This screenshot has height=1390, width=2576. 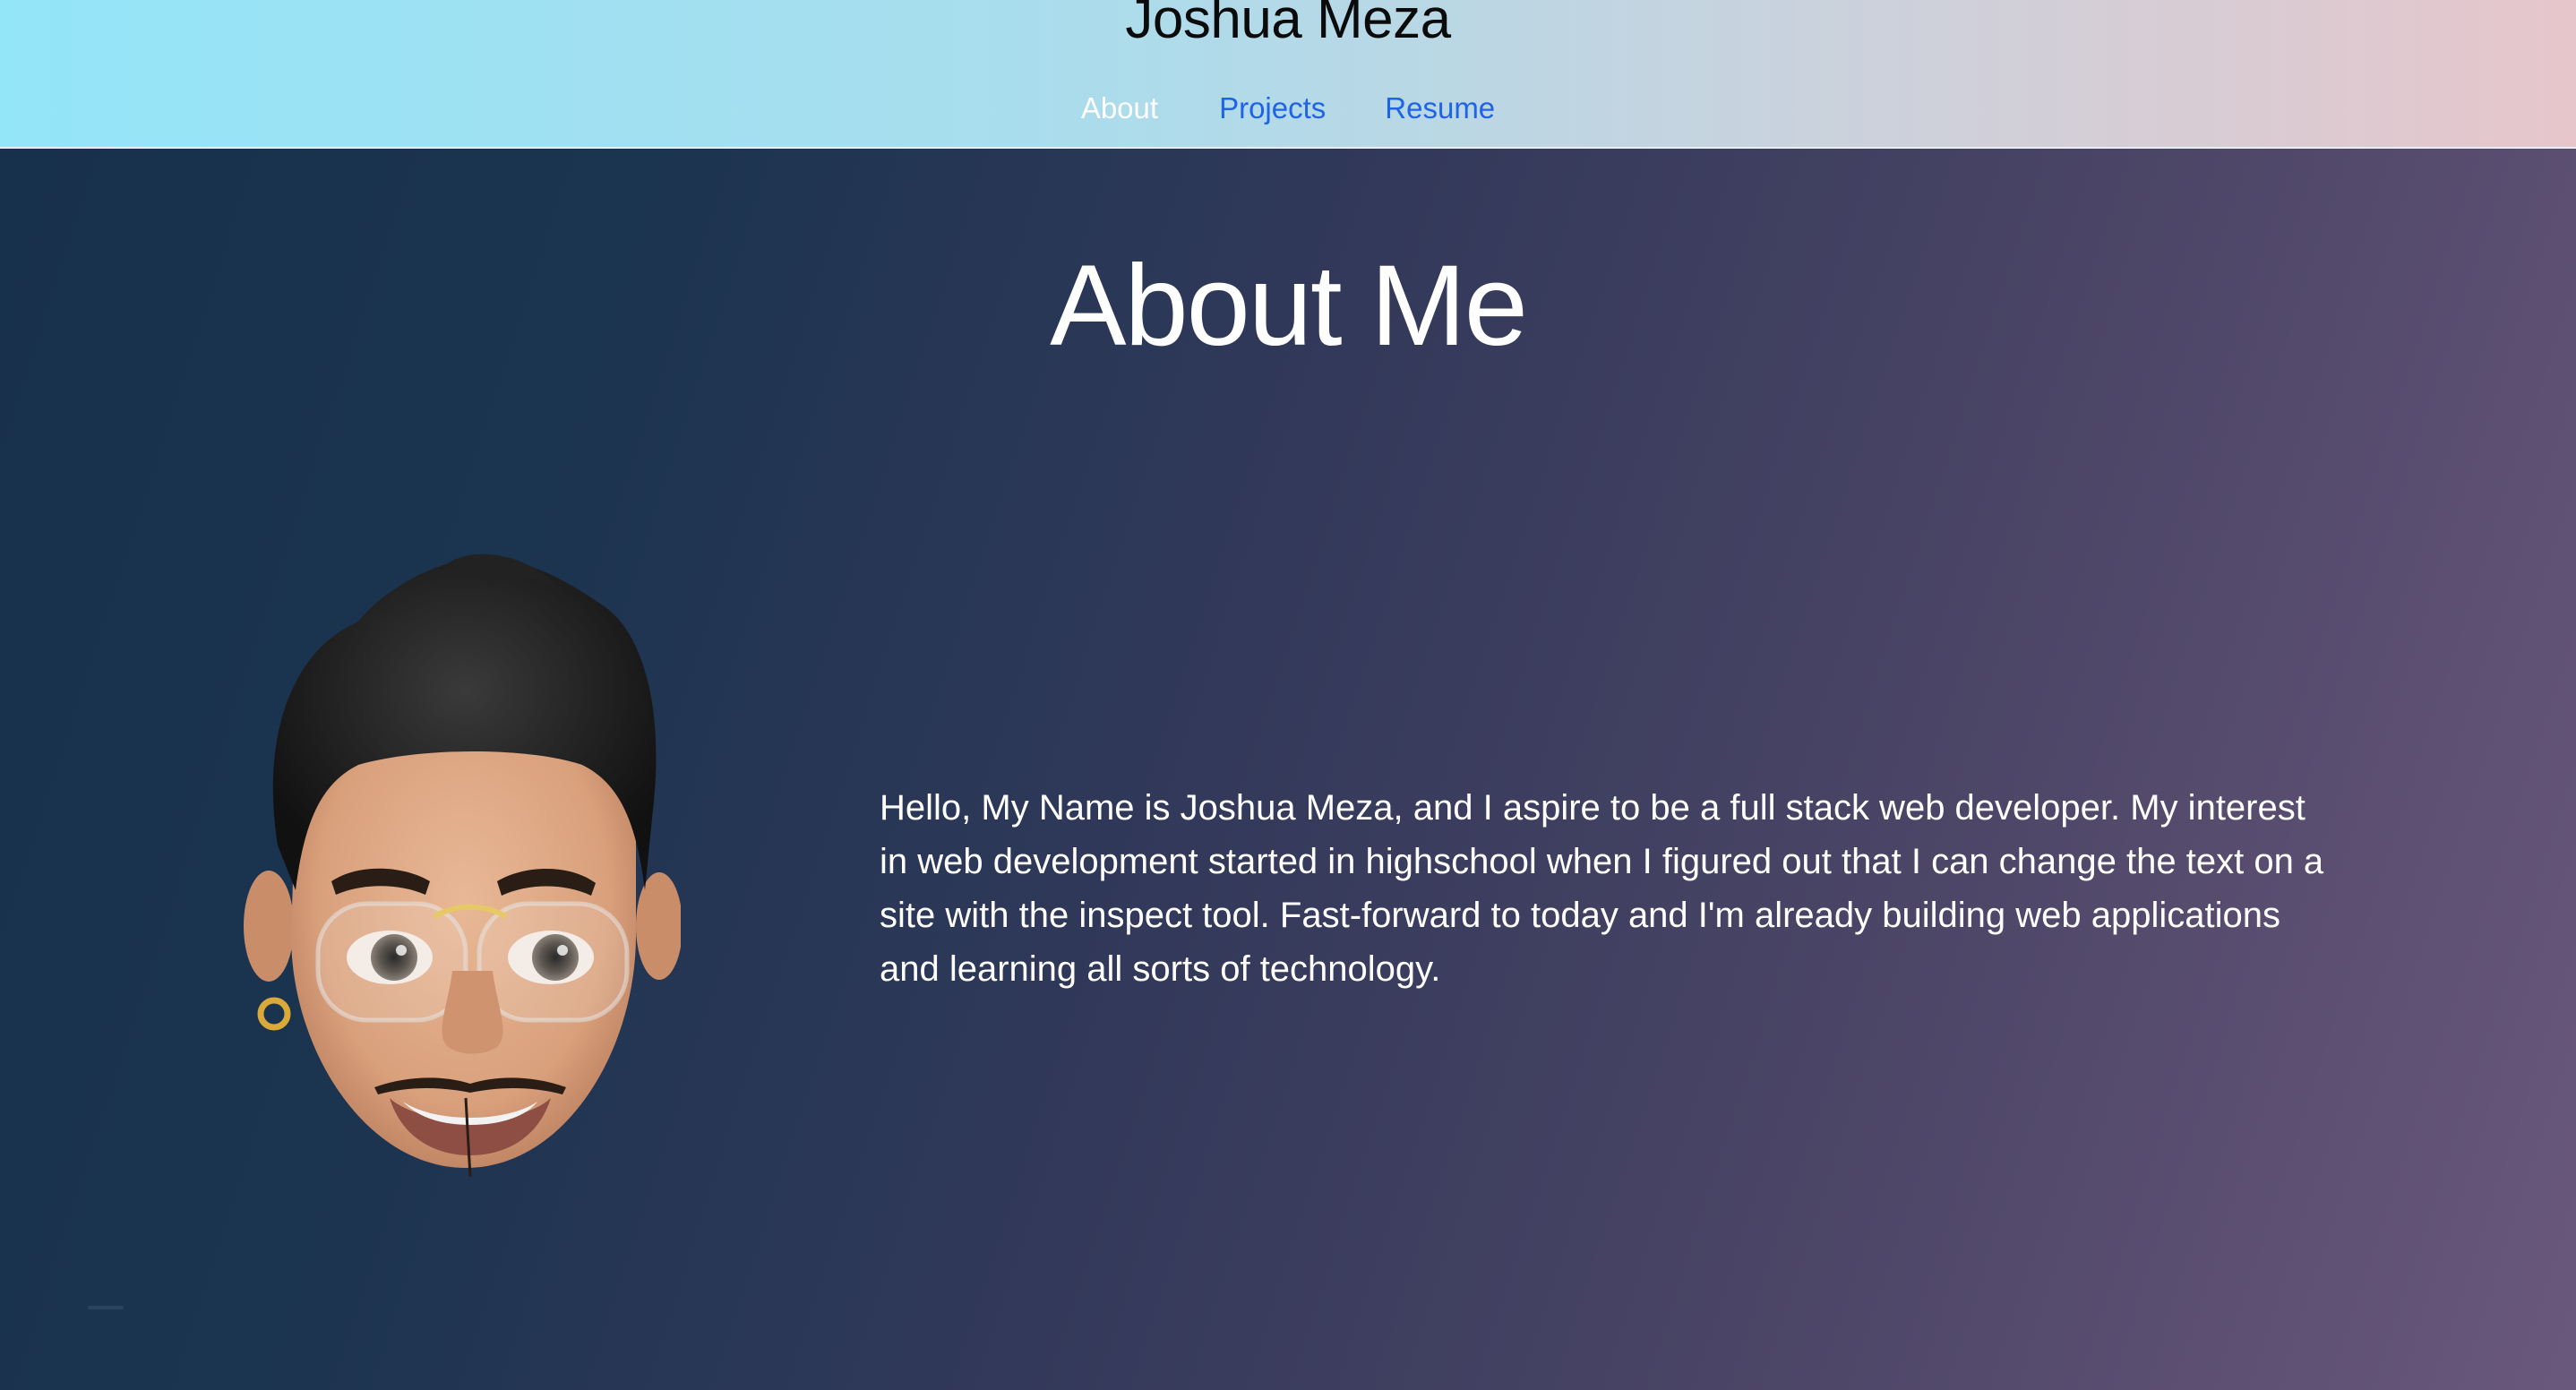 What do you see at coordinates (462, 865) in the screenshot?
I see `memoji-avatar-icon` at bounding box center [462, 865].